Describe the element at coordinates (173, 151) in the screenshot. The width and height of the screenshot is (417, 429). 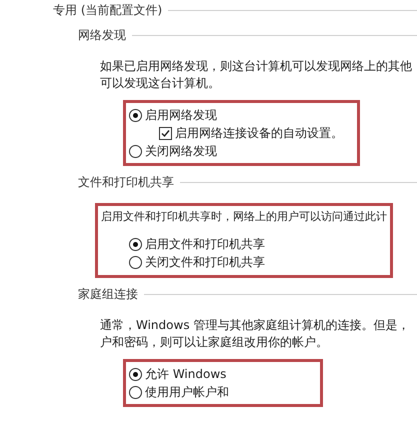
I see `radio-option: 关闭网络发现` at that location.